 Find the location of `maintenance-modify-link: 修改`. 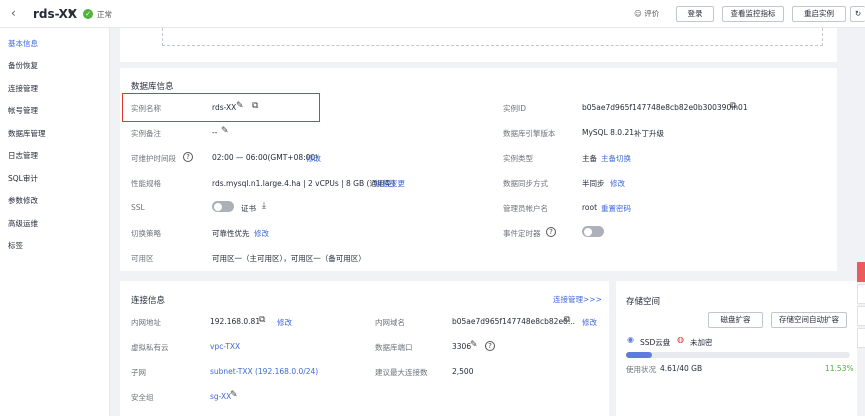

maintenance-modify-link: 修改 is located at coordinates (313, 158).